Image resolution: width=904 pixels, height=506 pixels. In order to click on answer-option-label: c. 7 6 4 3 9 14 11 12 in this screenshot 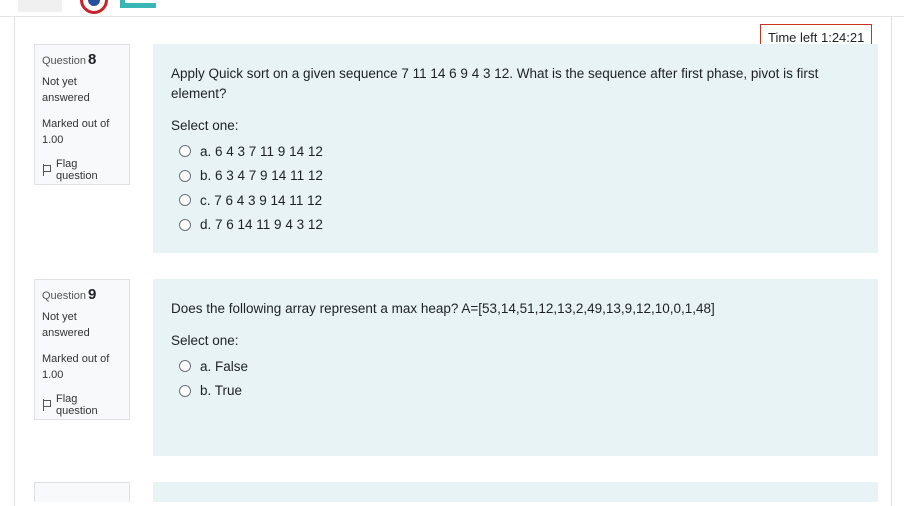, I will do `click(261, 200)`.